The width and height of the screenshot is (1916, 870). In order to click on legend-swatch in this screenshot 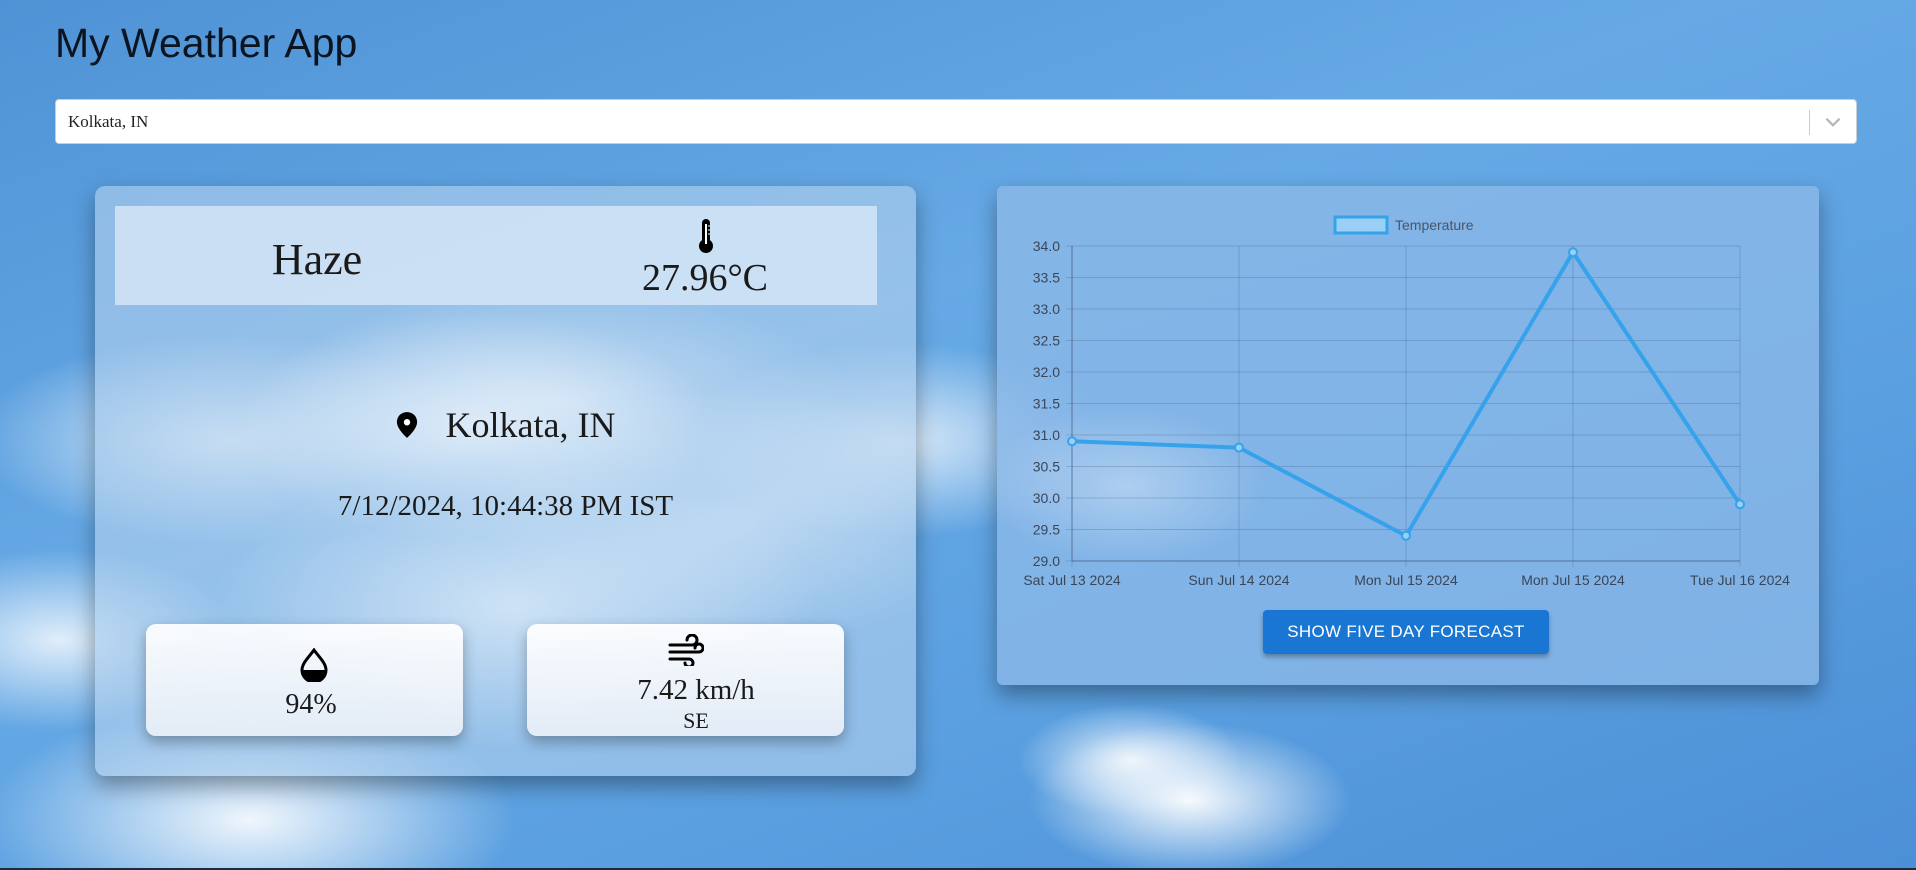, I will do `click(1361, 225)`.